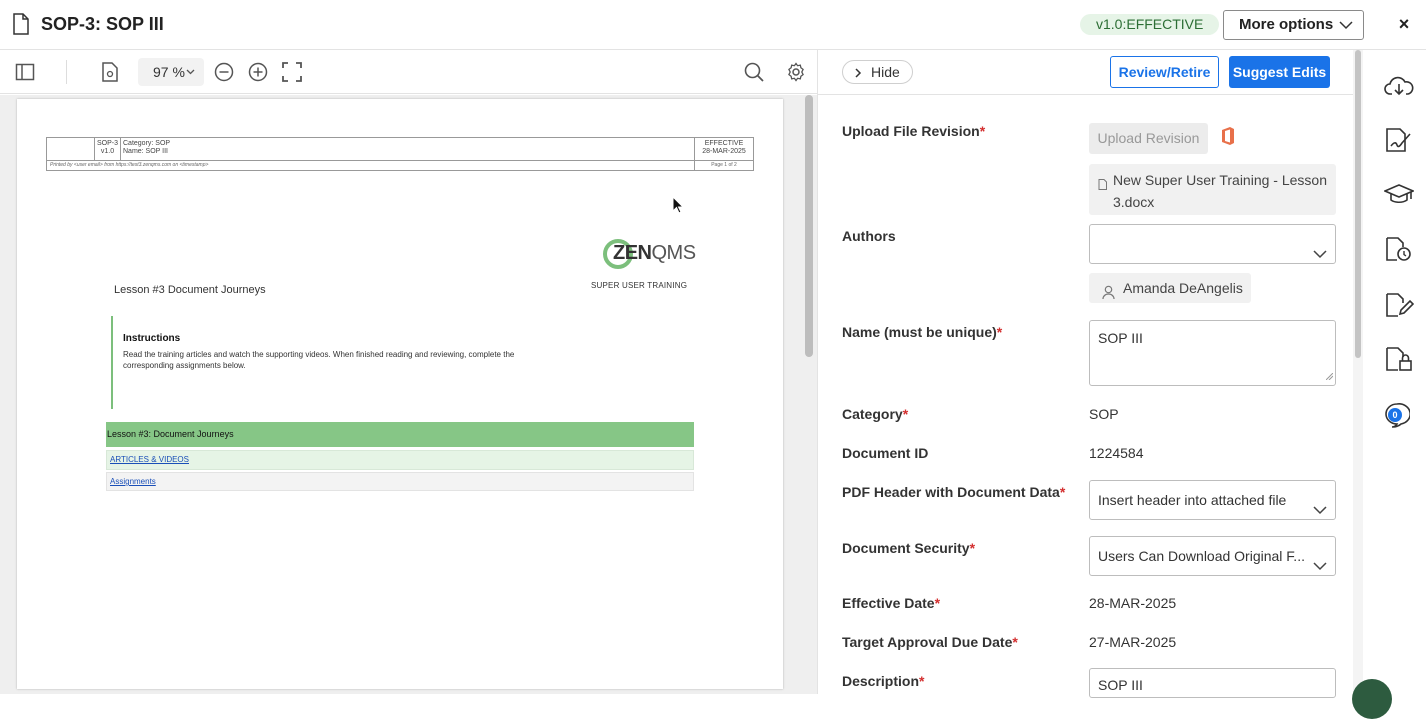 This screenshot has width=1426, height=719. Describe the element at coordinates (1133, 603) in the screenshot. I see `effective-date-value: 28-MAR-2025` at that location.